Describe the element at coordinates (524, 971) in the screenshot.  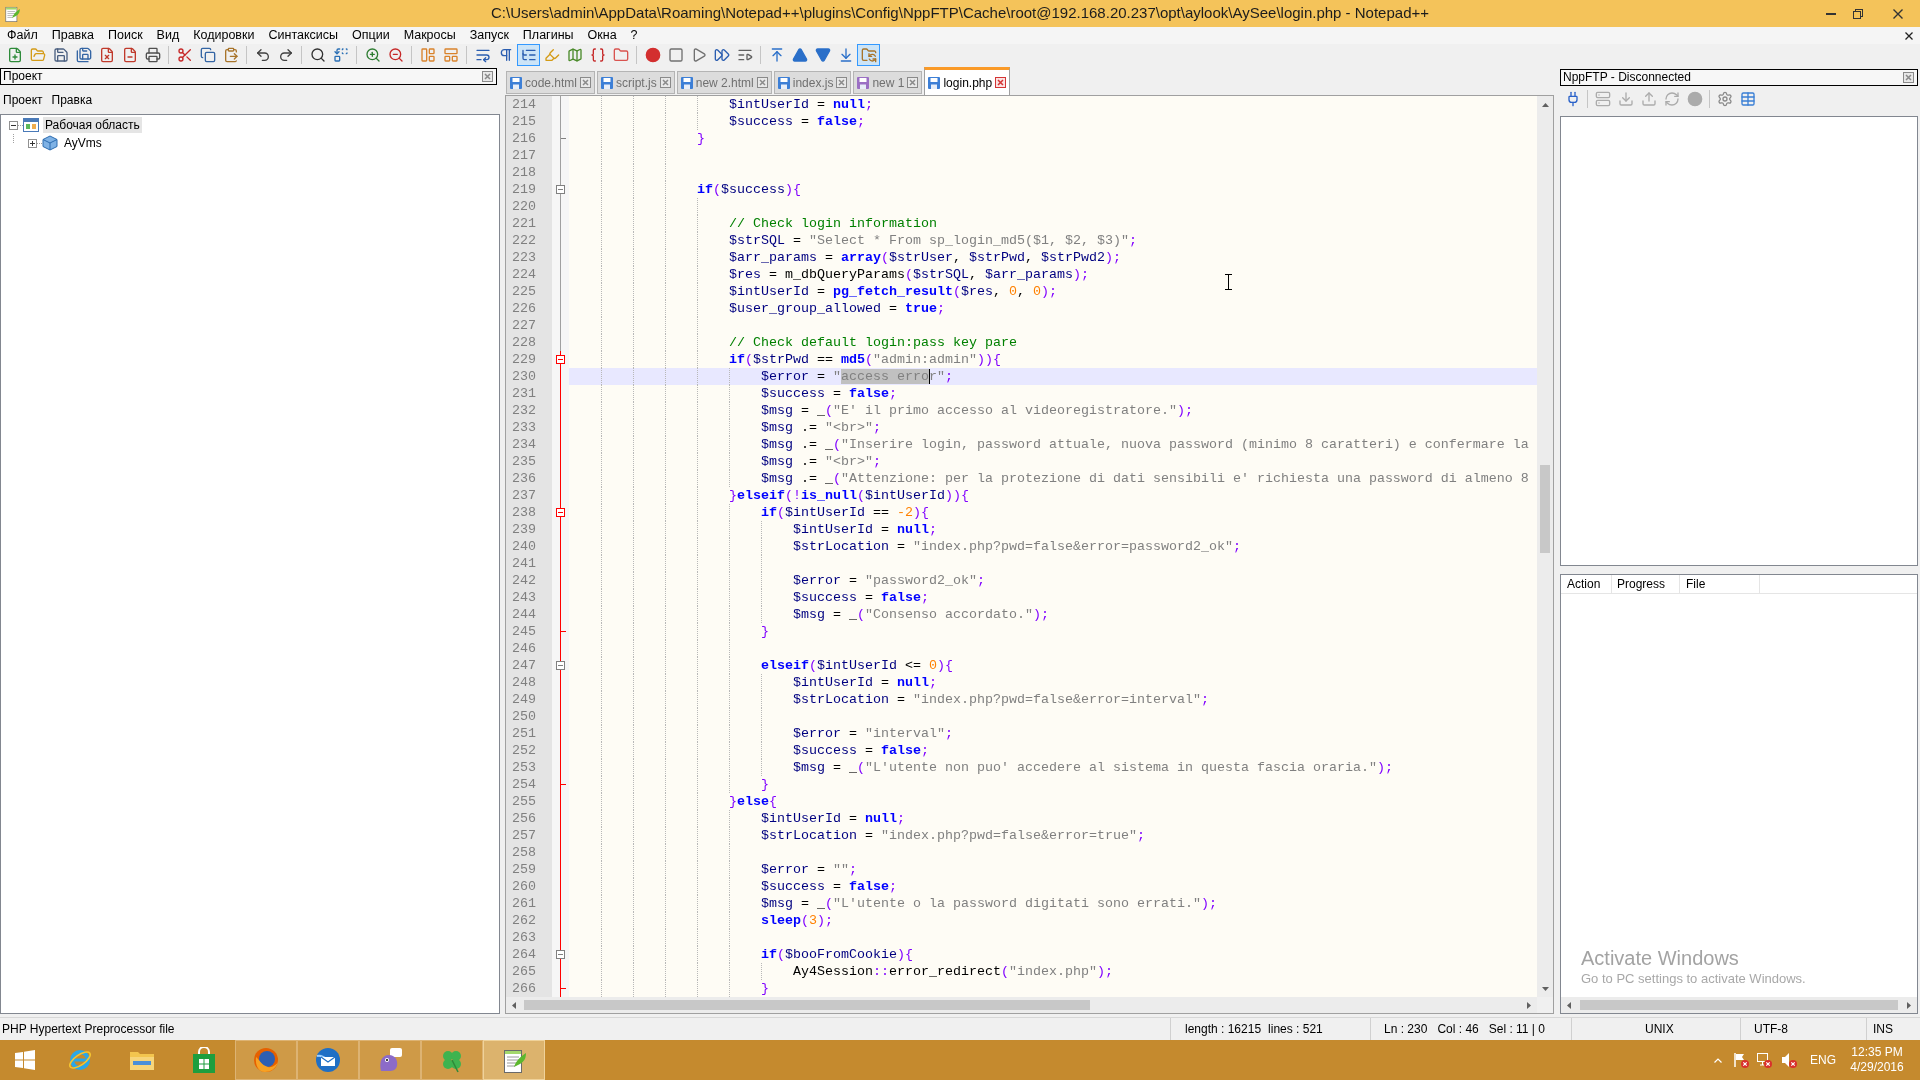
I see `line-number: 265` at that location.